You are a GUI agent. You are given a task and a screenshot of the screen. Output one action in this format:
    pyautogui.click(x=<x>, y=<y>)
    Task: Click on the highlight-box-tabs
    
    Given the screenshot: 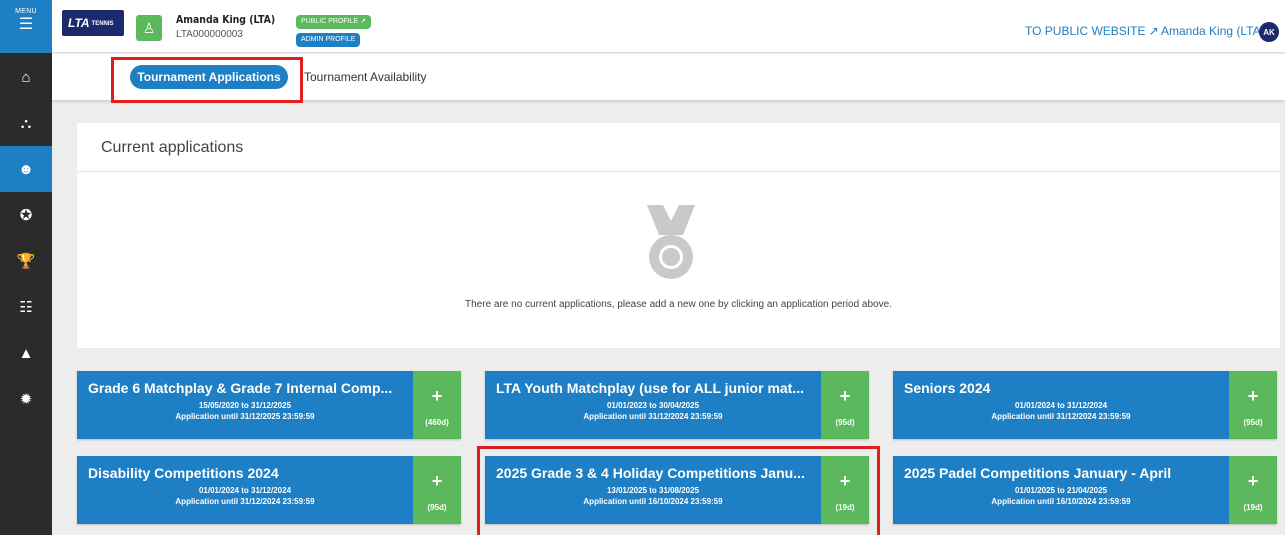 What is the action you would take?
    pyautogui.click(x=207, y=80)
    